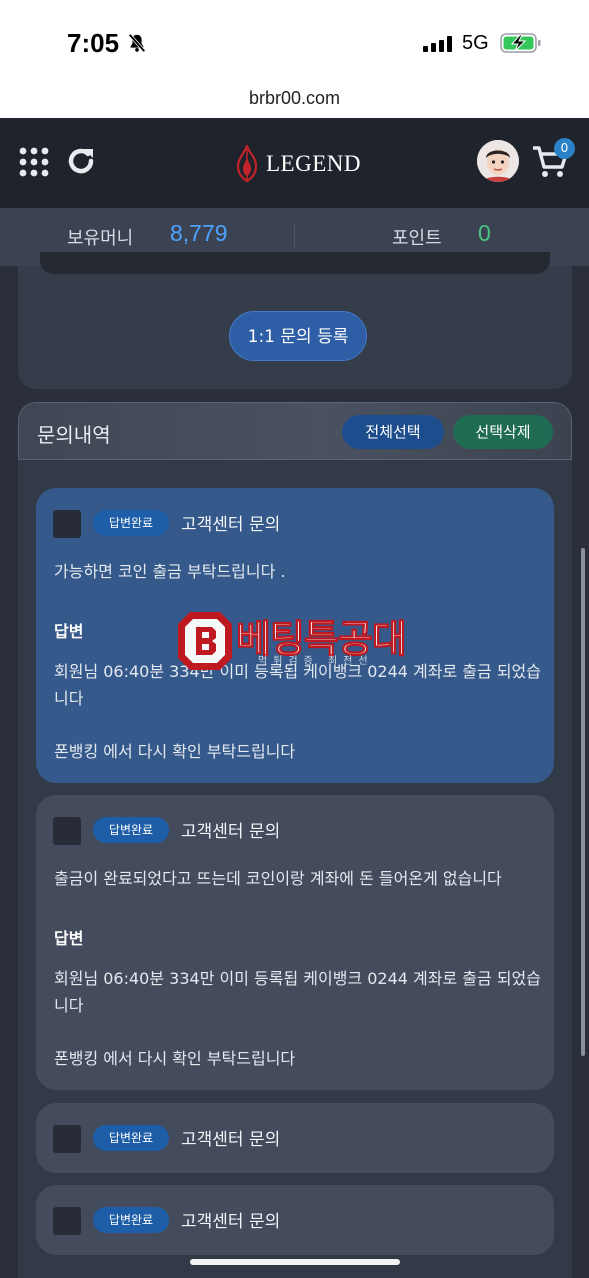  What do you see at coordinates (137, 43) in the screenshot?
I see `bell-slash-icon` at bounding box center [137, 43].